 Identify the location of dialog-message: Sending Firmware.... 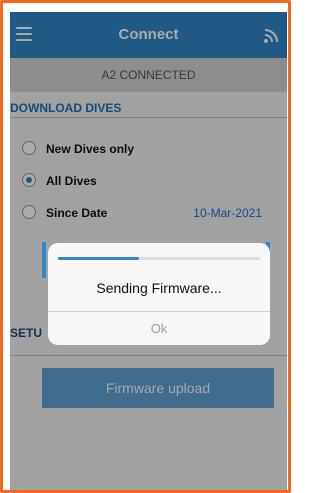
(159, 288).